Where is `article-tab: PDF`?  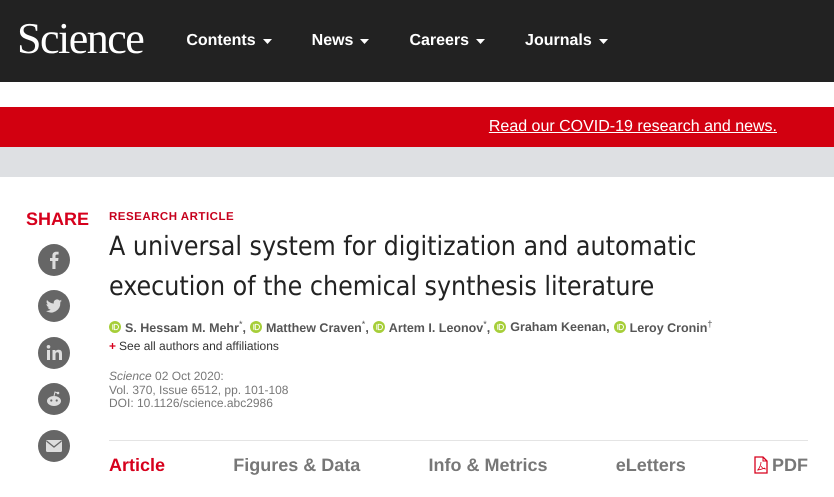
article-tab: PDF is located at coordinates (781, 465).